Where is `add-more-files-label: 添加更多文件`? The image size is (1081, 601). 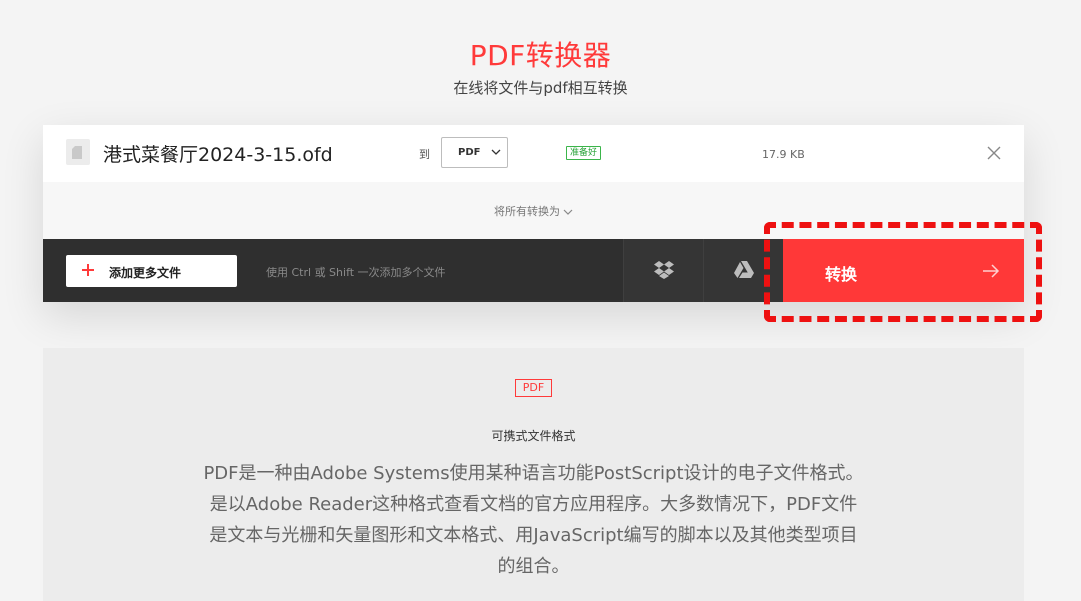 add-more-files-label: 添加更多文件 is located at coordinates (145, 273).